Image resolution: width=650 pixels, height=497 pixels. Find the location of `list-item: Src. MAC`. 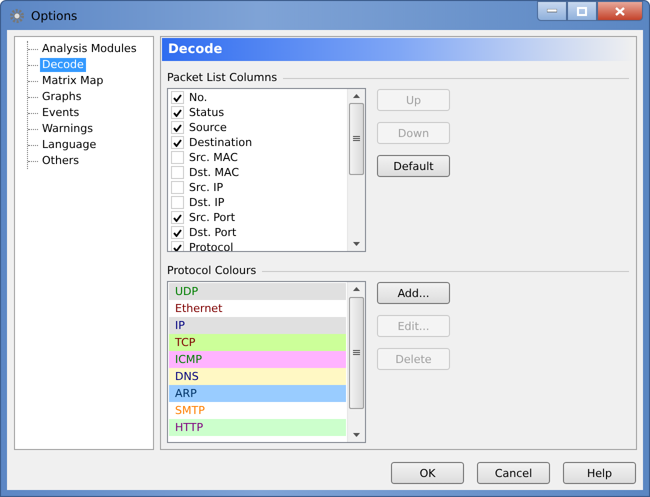

list-item: Src. MAC is located at coordinates (213, 157).